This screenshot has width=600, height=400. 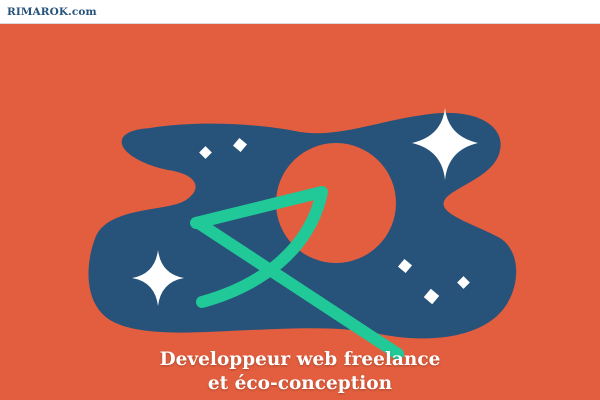 What do you see at coordinates (300, 12) in the screenshot?
I see `top-bar: RIMAROK.com` at bounding box center [300, 12].